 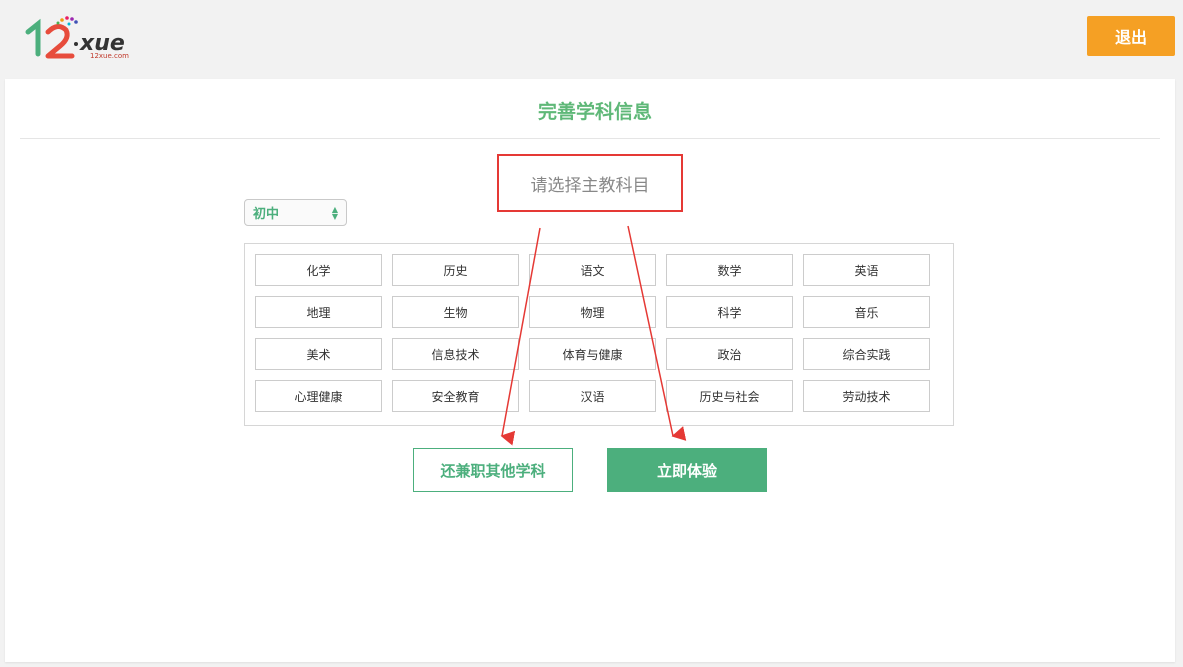 I want to click on prompt-highlight-box: 请选择主教科目, so click(x=590, y=183).